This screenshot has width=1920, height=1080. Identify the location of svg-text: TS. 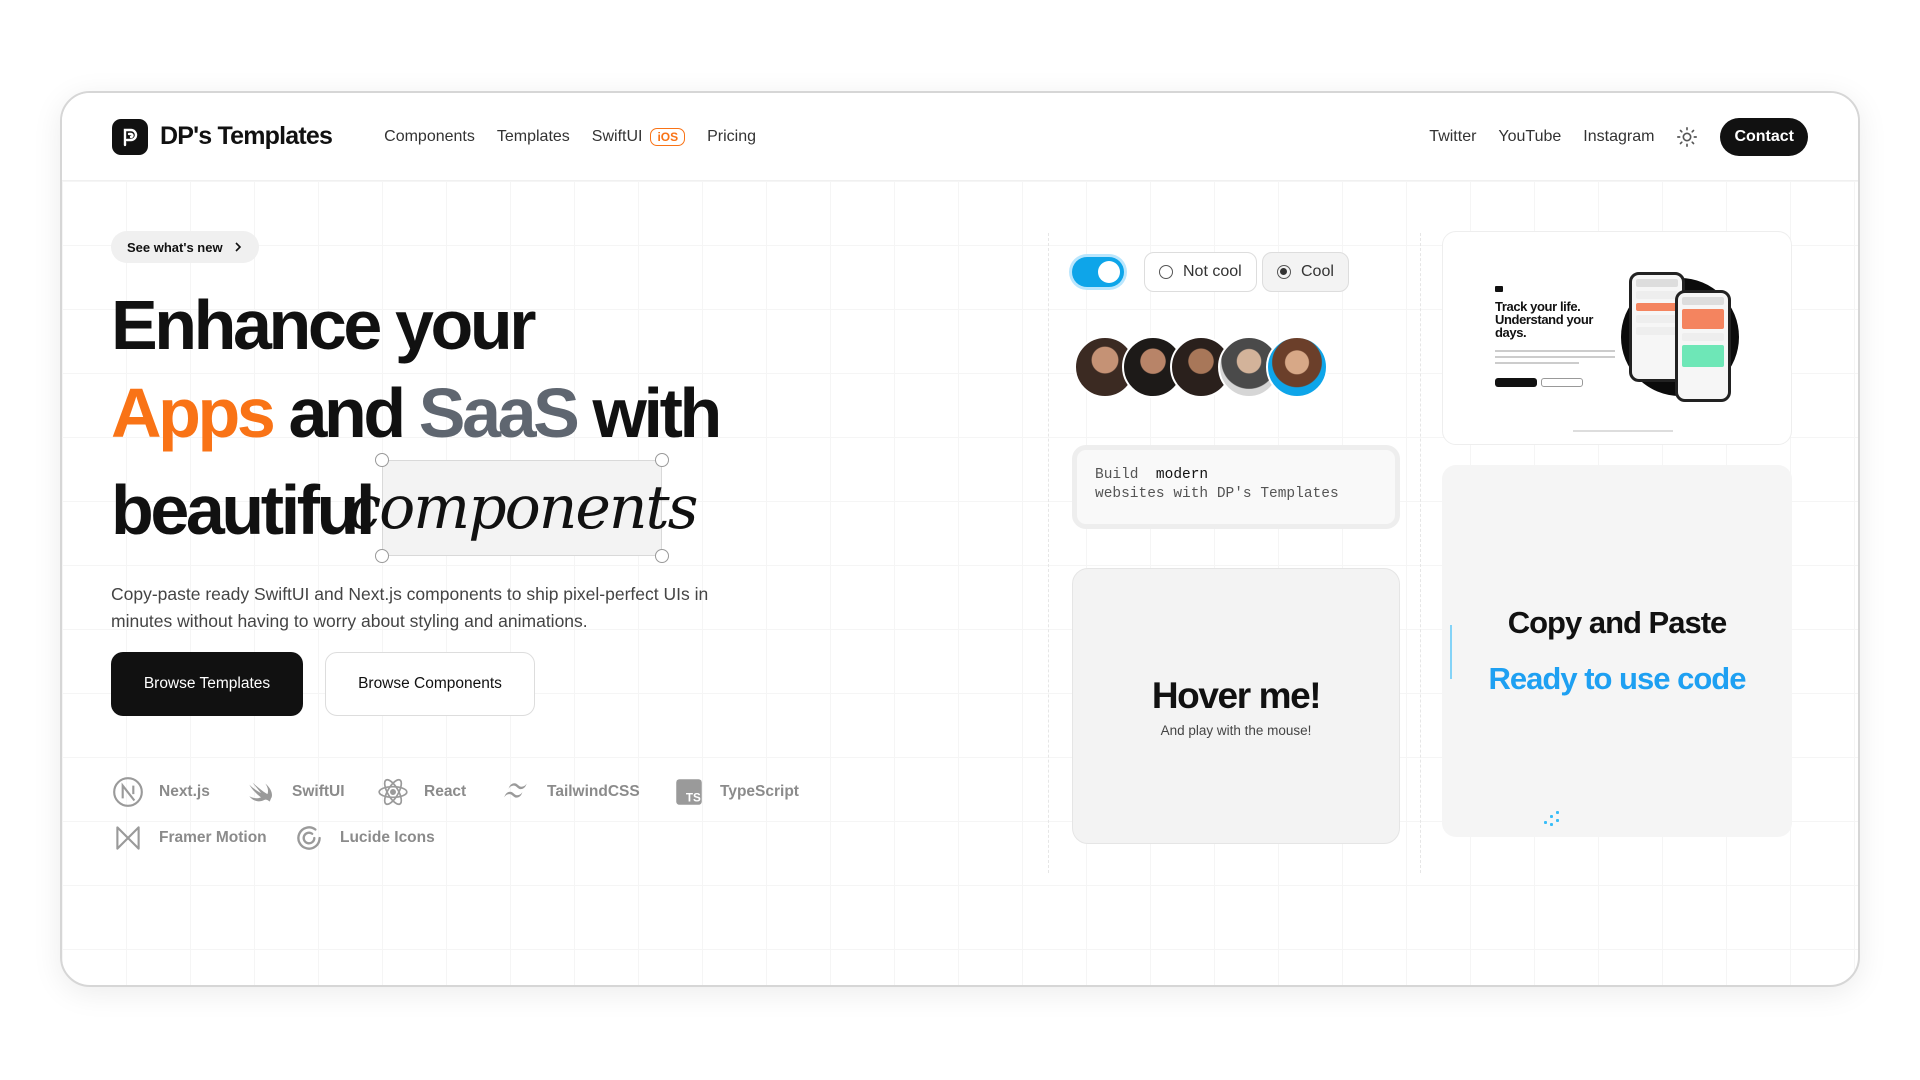
(693, 798).